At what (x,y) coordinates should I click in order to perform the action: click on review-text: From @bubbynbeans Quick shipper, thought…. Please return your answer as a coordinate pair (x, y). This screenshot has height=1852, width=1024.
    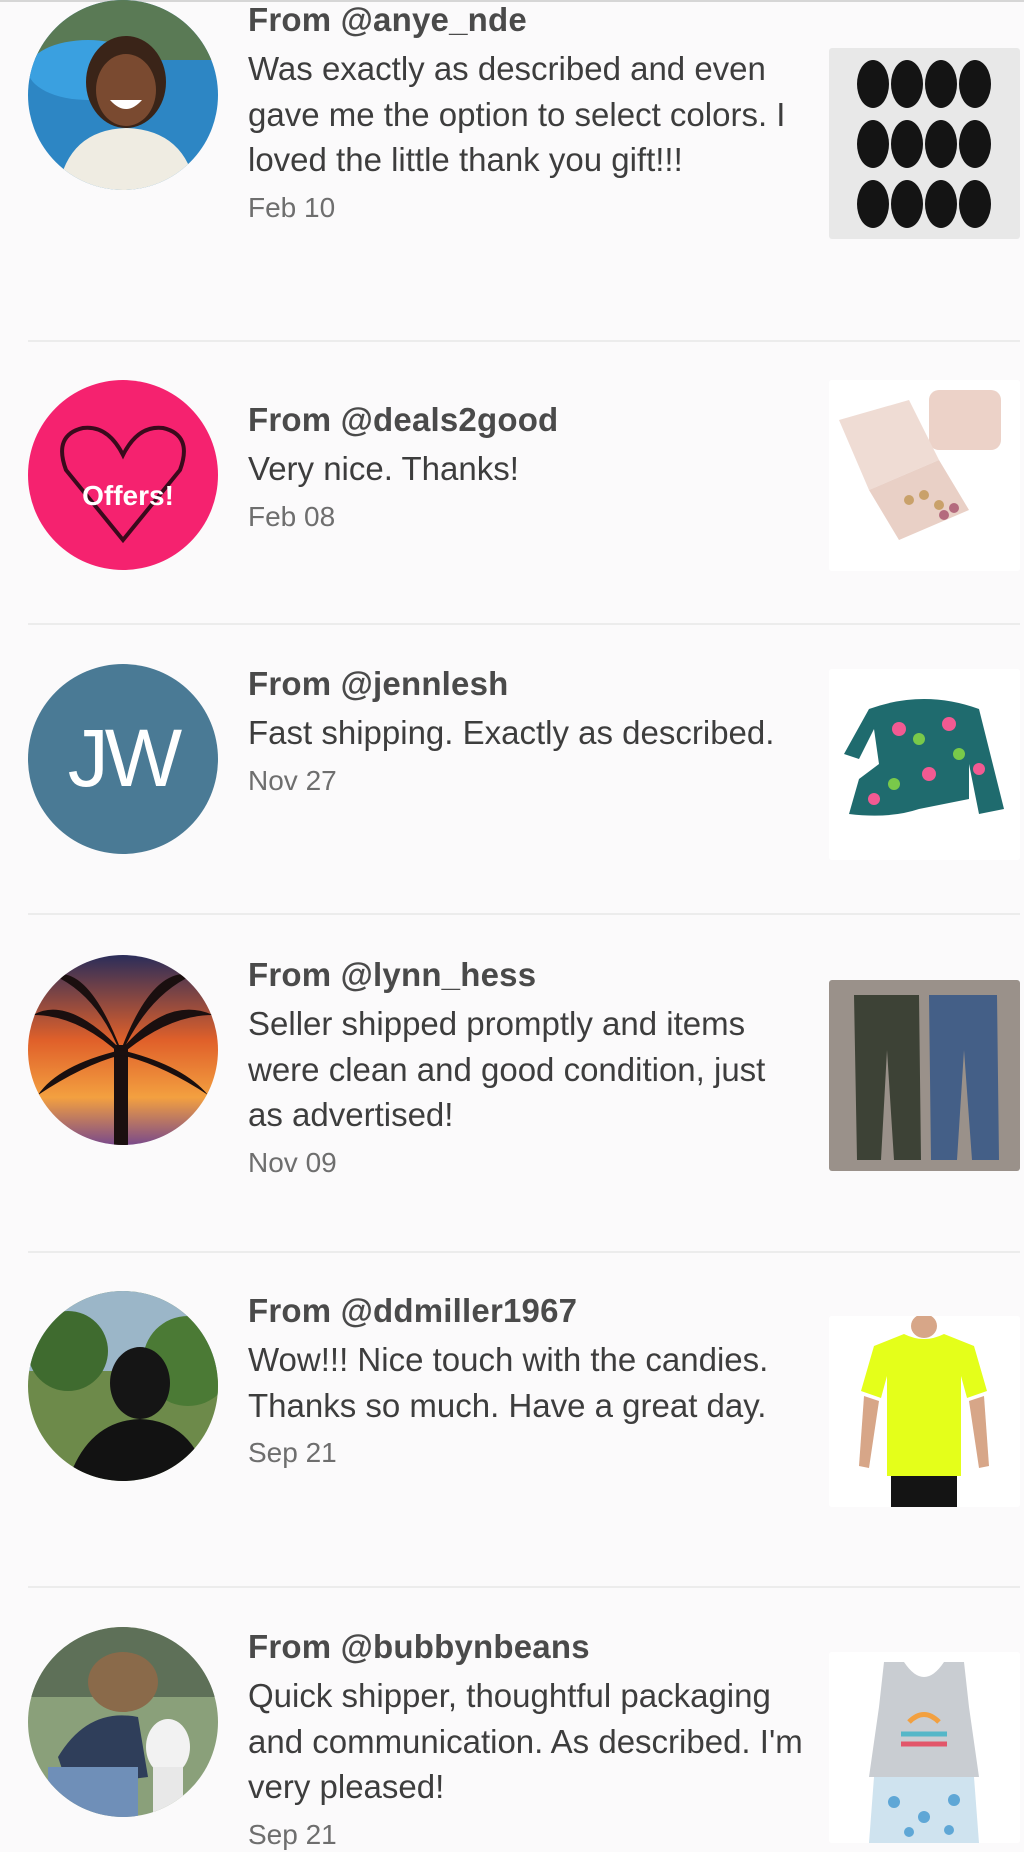
    Looking at the image, I should click on (528, 1739).